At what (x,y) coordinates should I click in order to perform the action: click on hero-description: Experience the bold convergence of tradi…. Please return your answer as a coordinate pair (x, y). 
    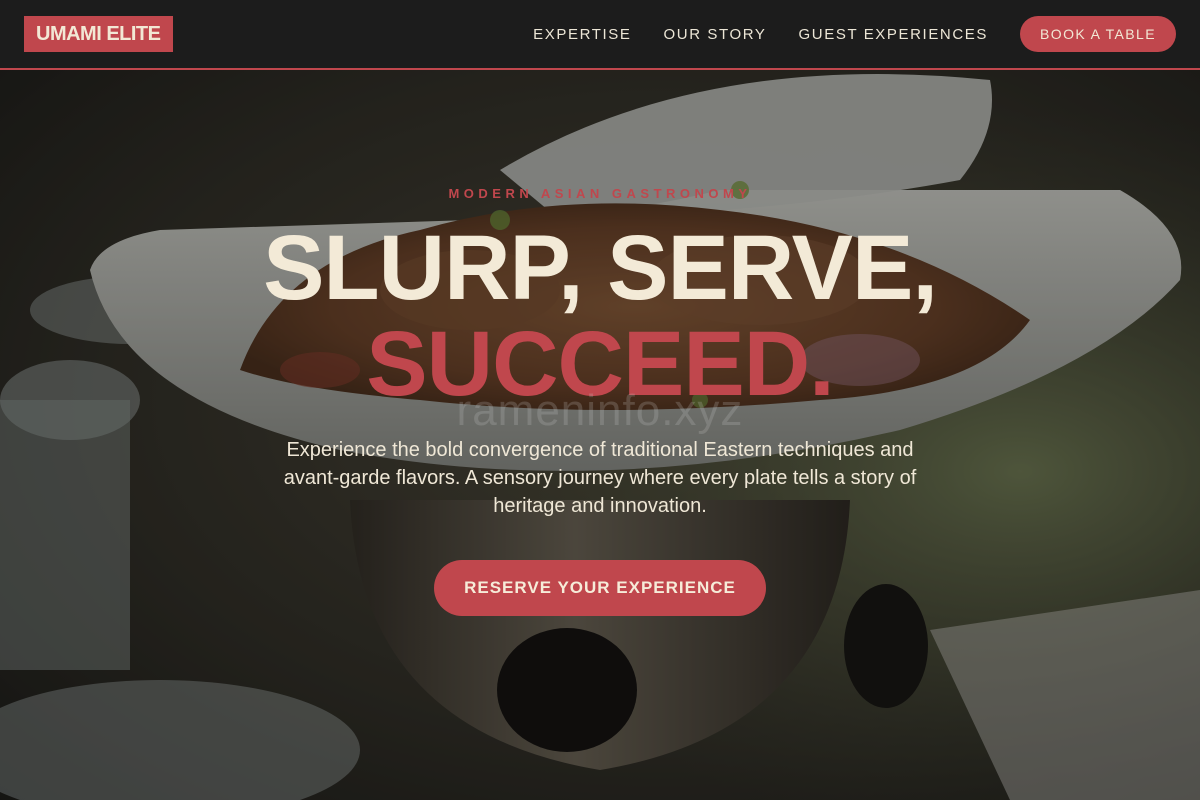
    Looking at the image, I should click on (600, 478).